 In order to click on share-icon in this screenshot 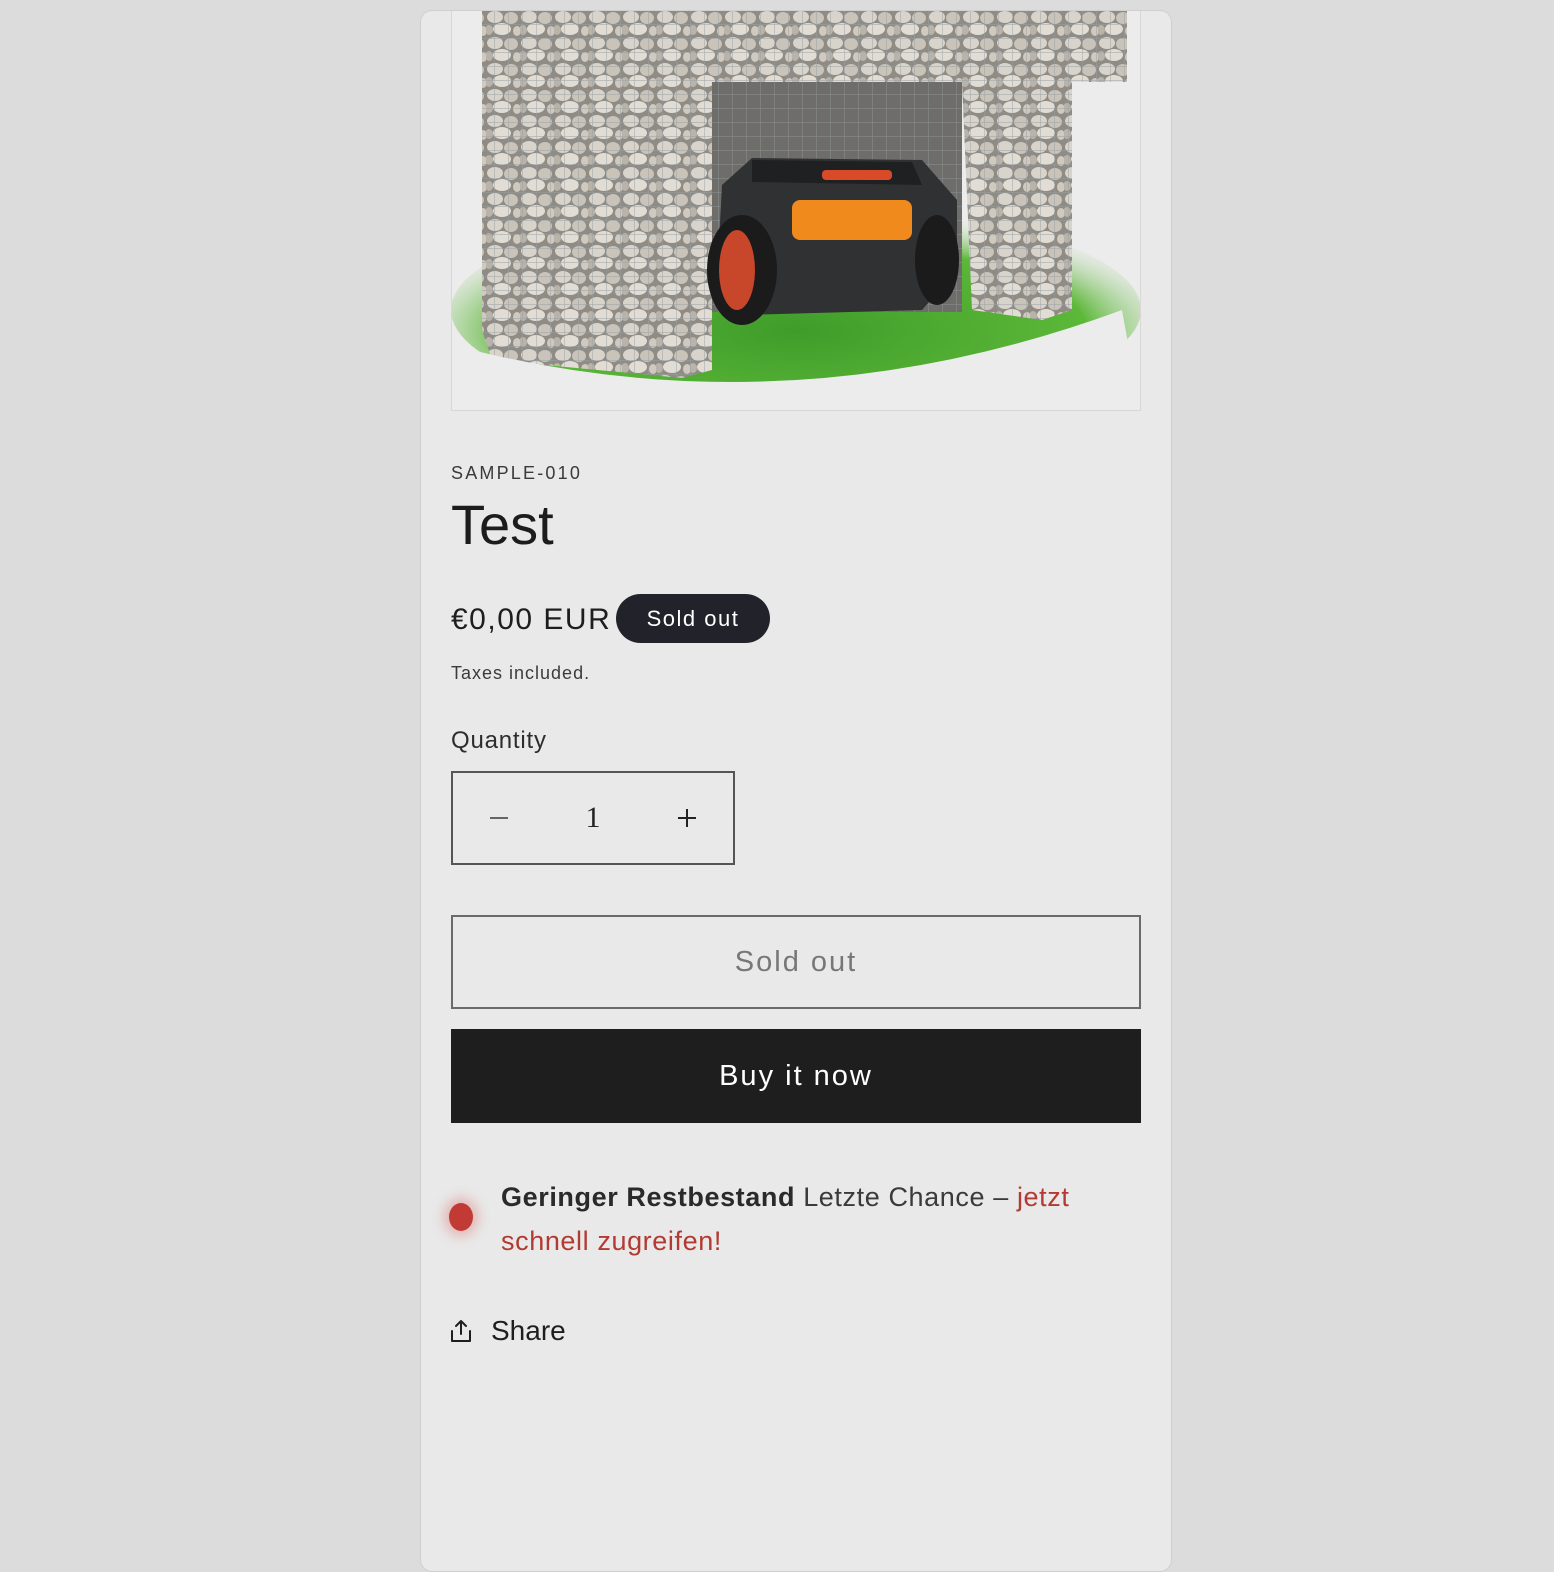, I will do `click(461, 1331)`.